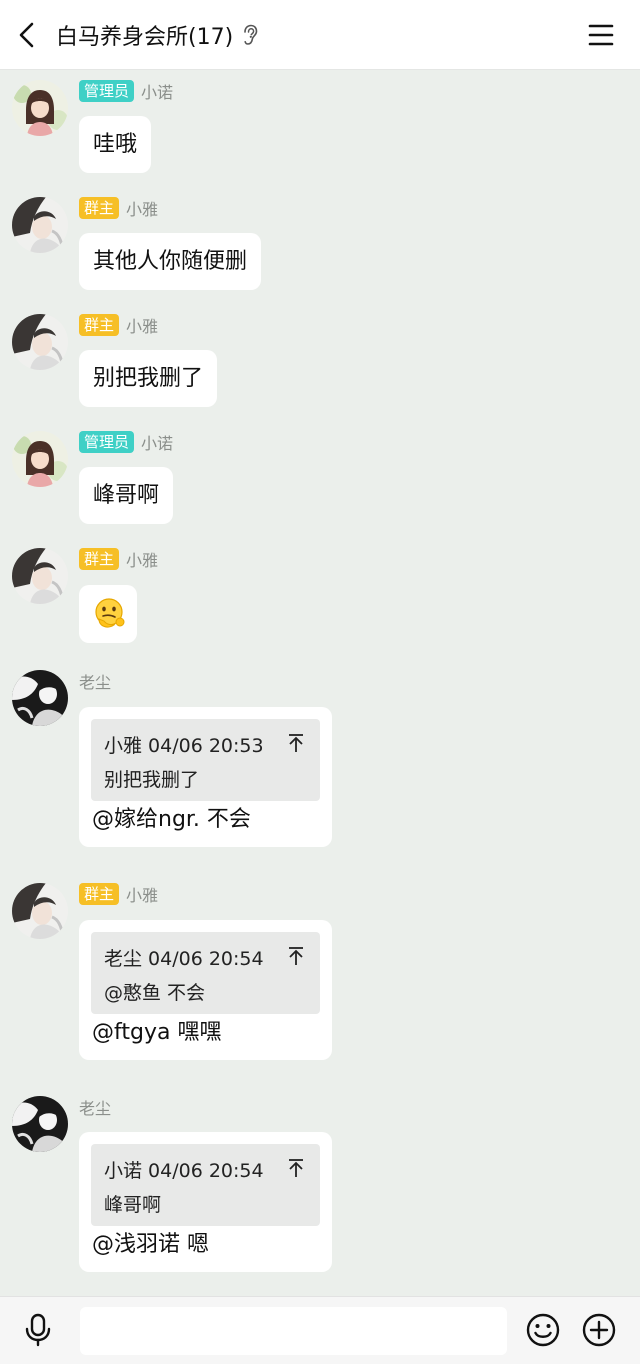 This screenshot has height=1364, width=640. I want to click on quote-body: 别把我删了, so click(152, 780).